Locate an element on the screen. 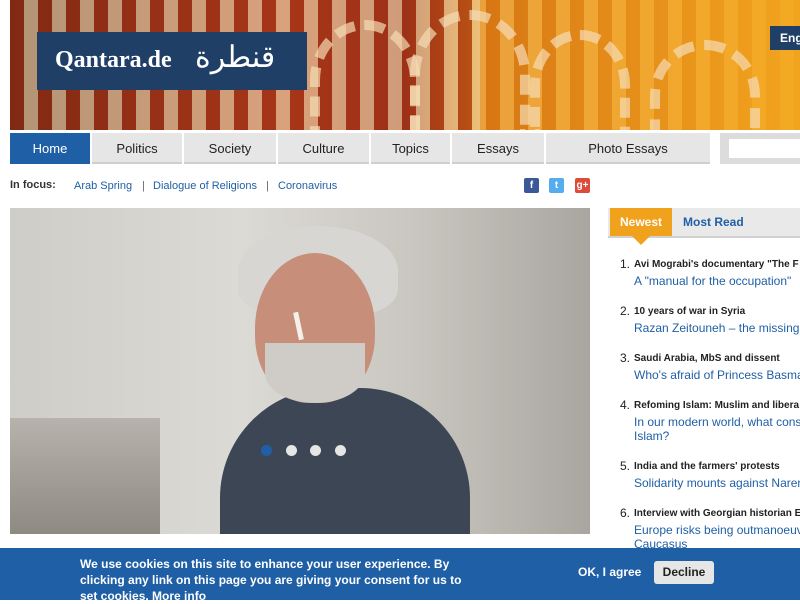 The image size is (800, 604). news-title-link: In our modern world, what cons Islam? is located at coordinates (717, 429).